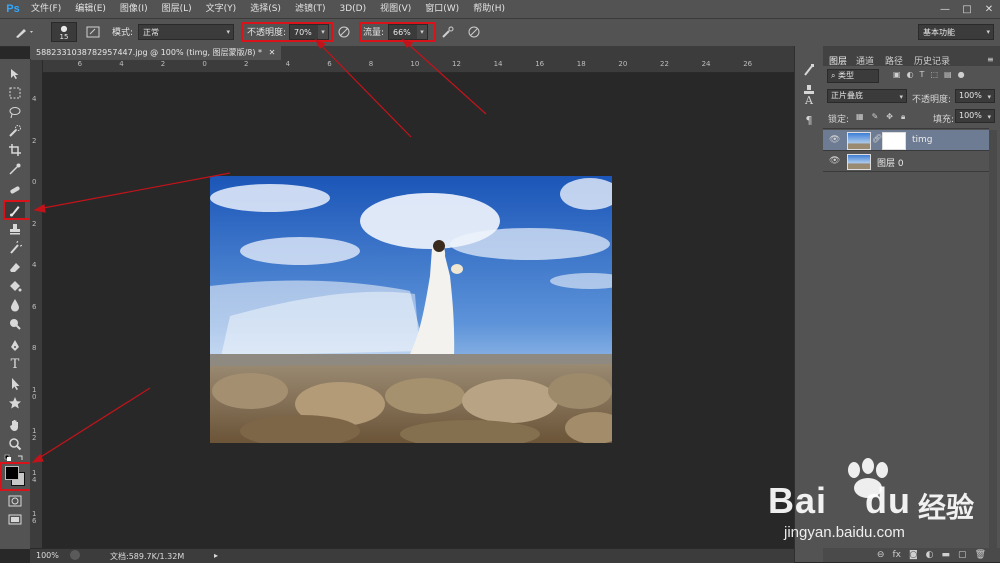 This screenshot has width=1000, height=563. Describe the element at coordinates (395, 9) in the screenshot. I see `menu-item: 视图(V)` at that location.